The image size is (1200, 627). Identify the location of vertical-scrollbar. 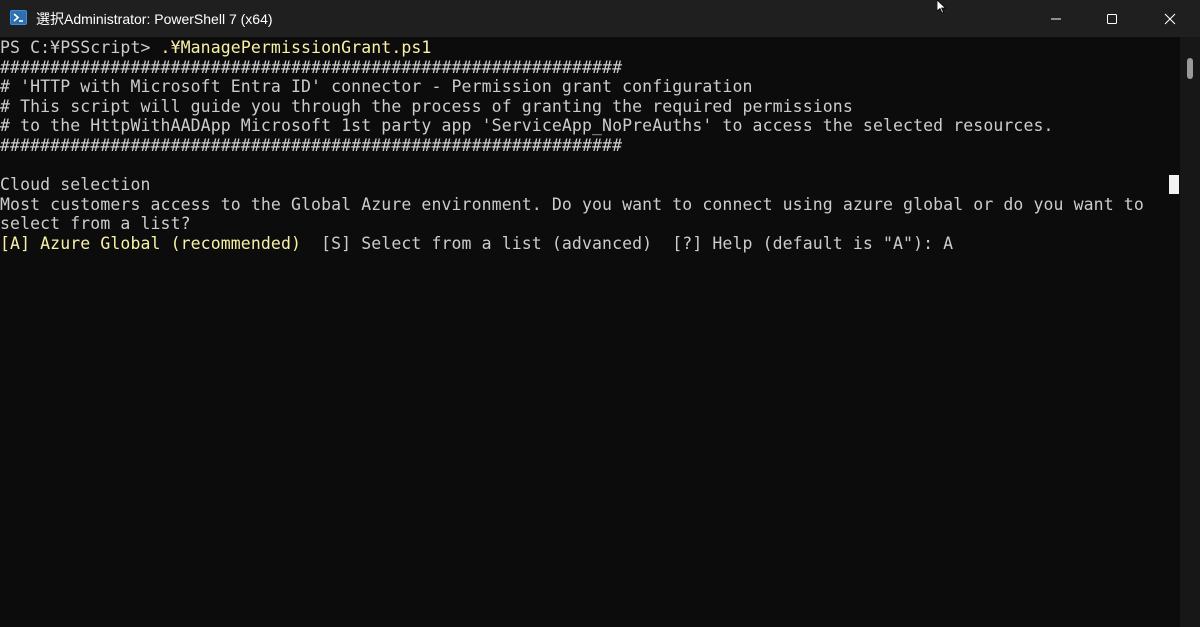
(1190, 332).